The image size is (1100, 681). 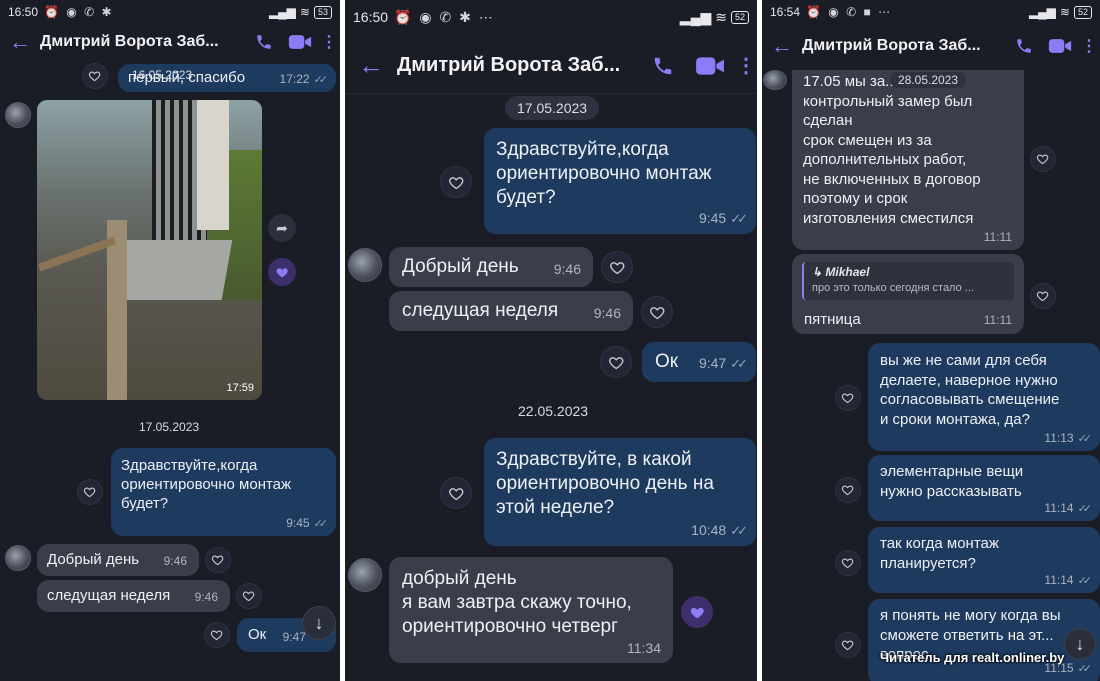 What do you see at coordinates (739, 17) in the screenshot?
I see `battery-icon: 52` at bounding box center [739, 17].